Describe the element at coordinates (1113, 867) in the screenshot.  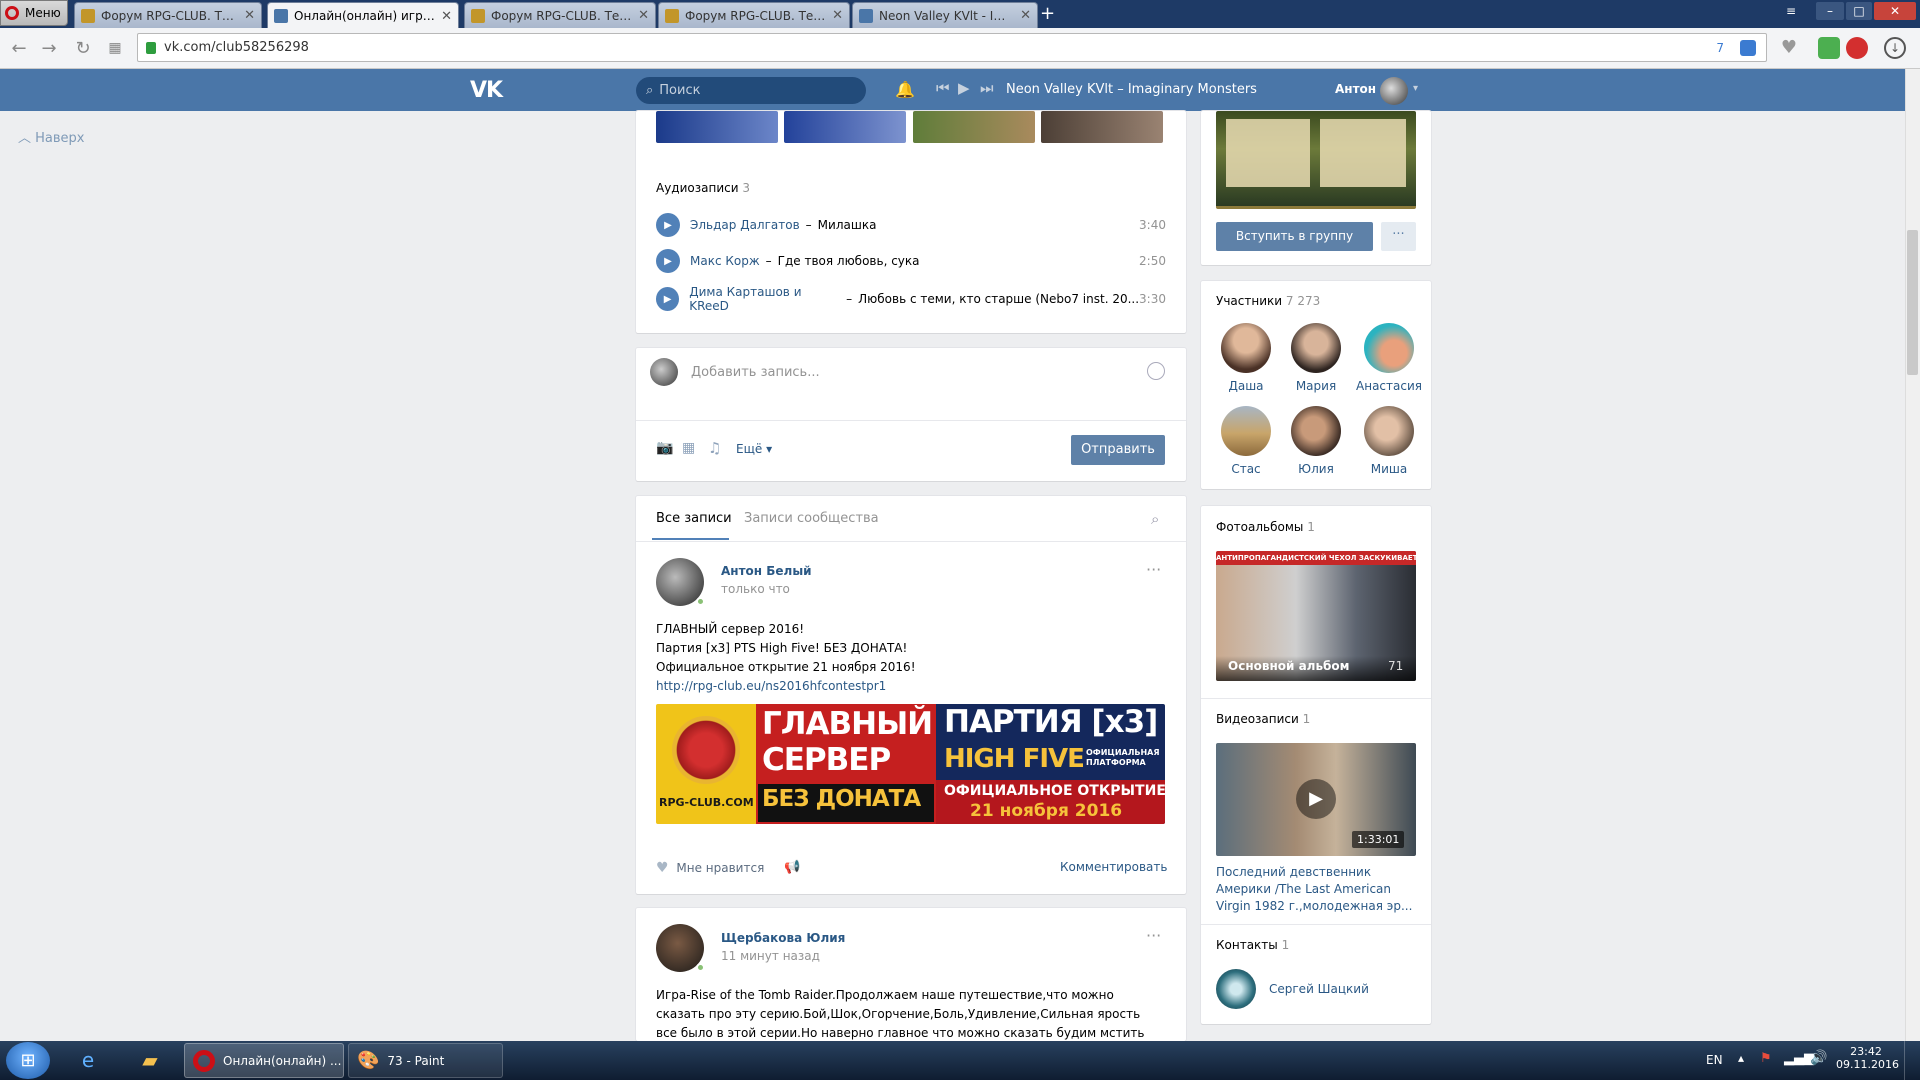
I see `comment-button: Комментировать` at that location.